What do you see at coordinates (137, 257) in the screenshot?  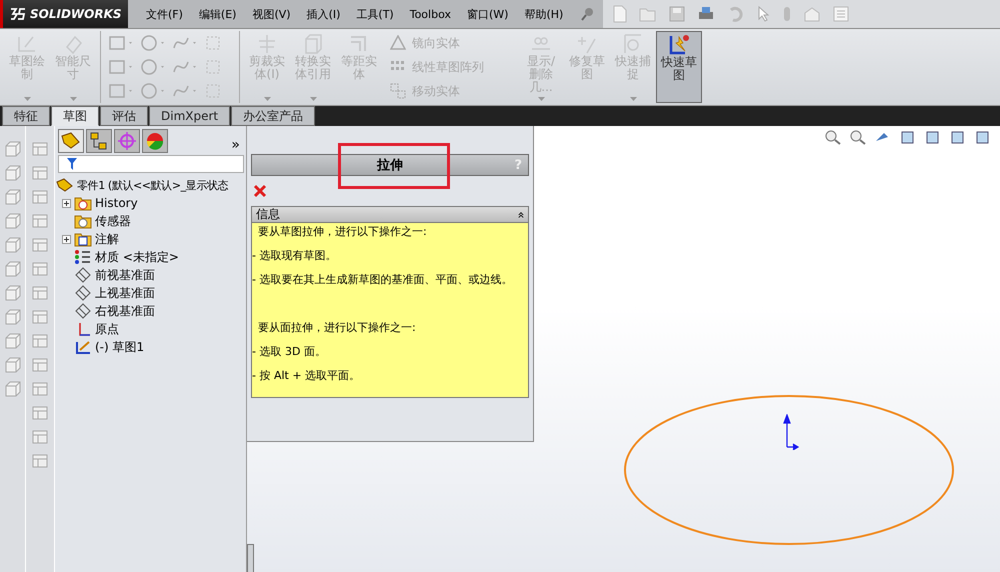 I see `tree-item: 材质 <未指定>` at bounding box center [137, 257].